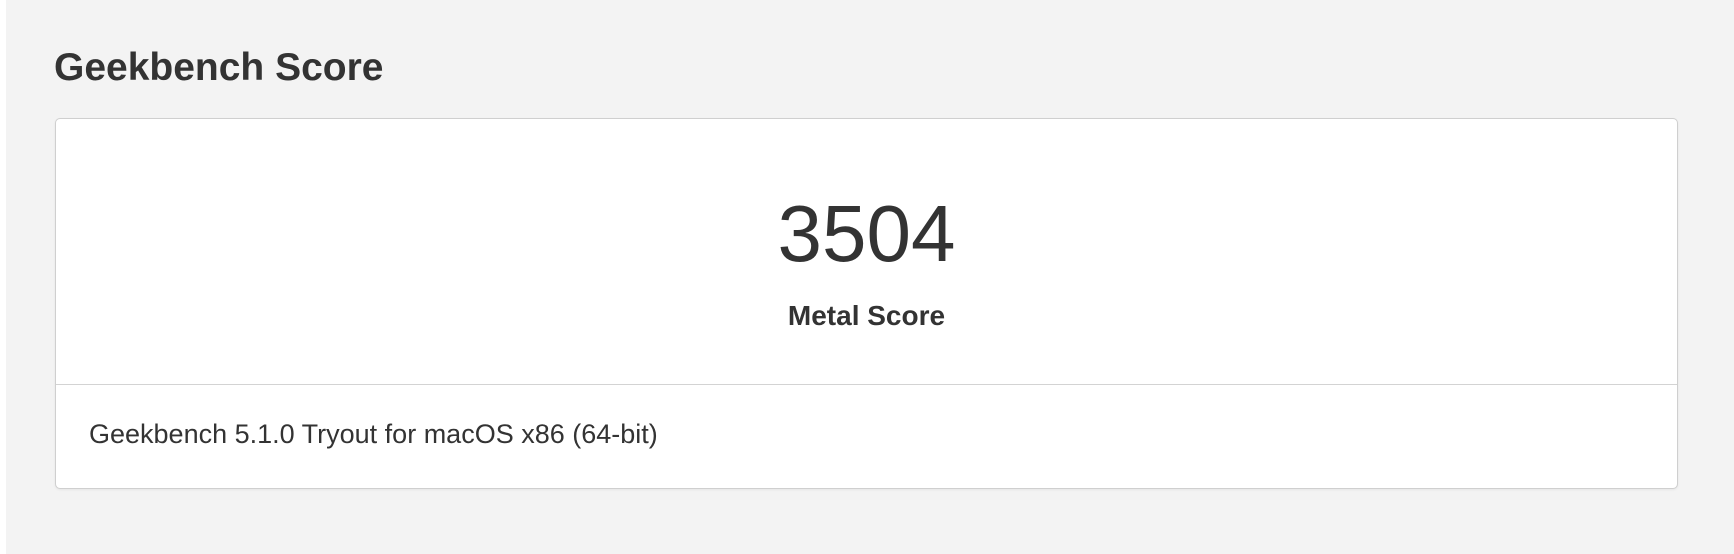 The height and width of the screenshot is (554, 1734). I want to click on metal-score-label: Metal Score, so click(866, 315).